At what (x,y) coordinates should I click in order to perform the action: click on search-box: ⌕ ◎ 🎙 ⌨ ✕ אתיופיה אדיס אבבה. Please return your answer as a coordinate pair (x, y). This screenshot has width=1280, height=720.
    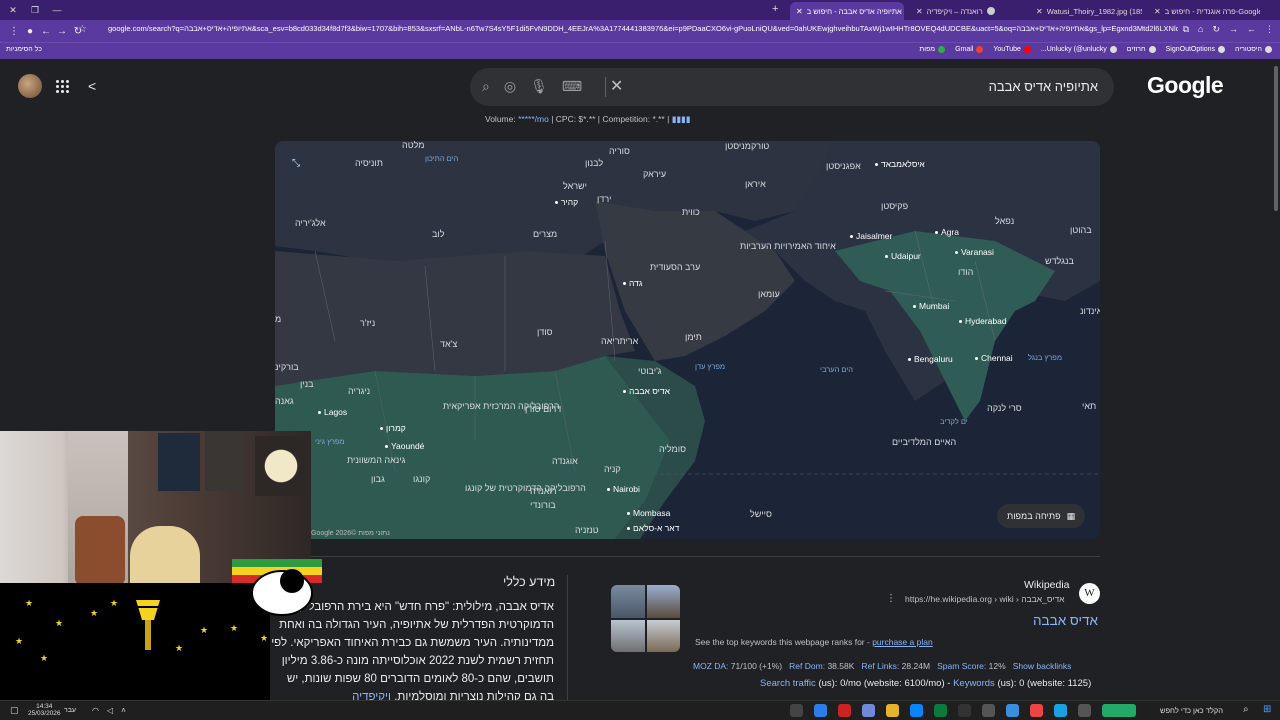
    Looking at the image, I should click on (792, 87).